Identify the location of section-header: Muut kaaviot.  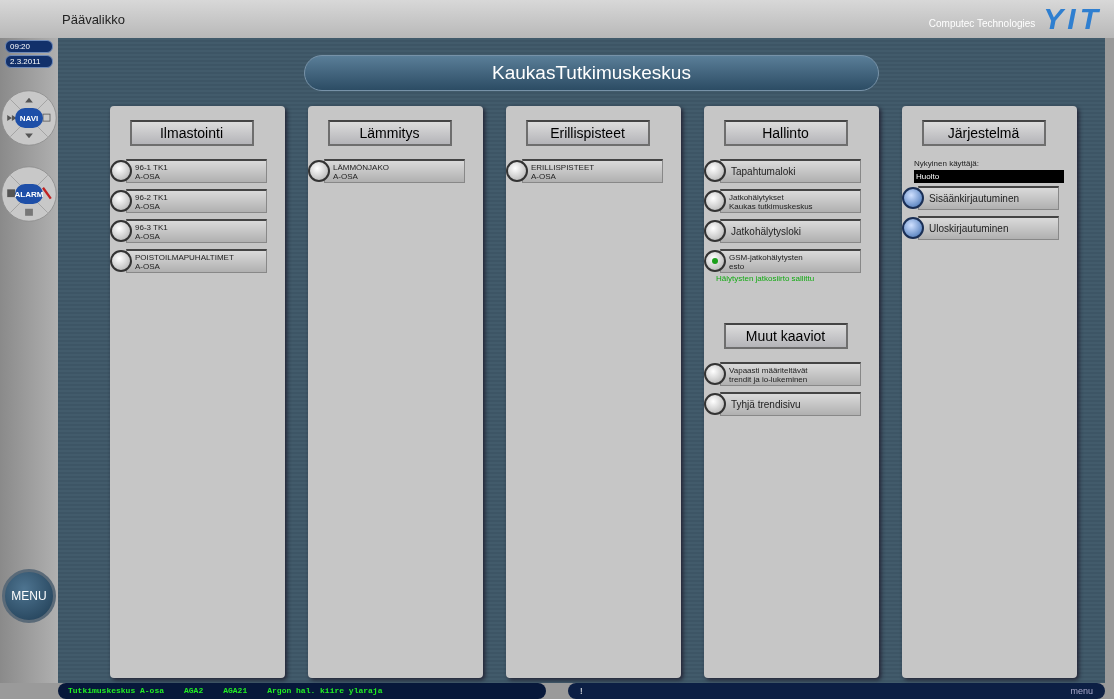
(785, 336).